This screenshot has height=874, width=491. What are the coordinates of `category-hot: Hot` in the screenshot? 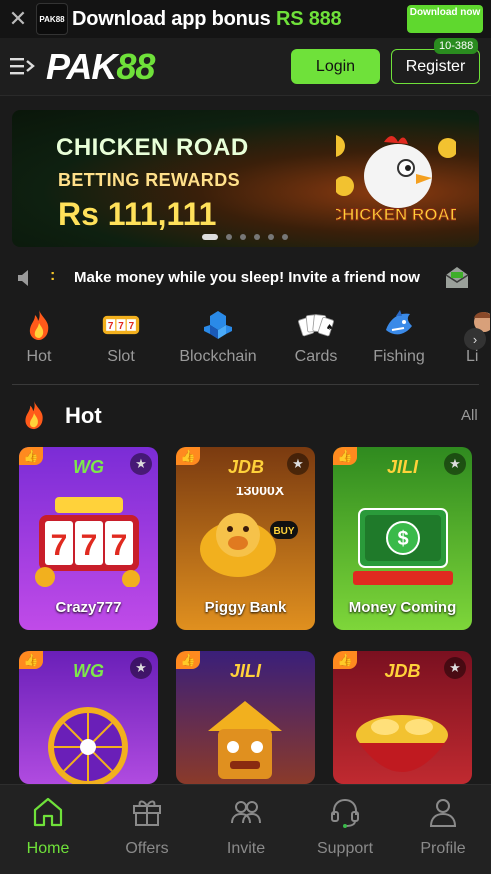 It's located at (39, 336).